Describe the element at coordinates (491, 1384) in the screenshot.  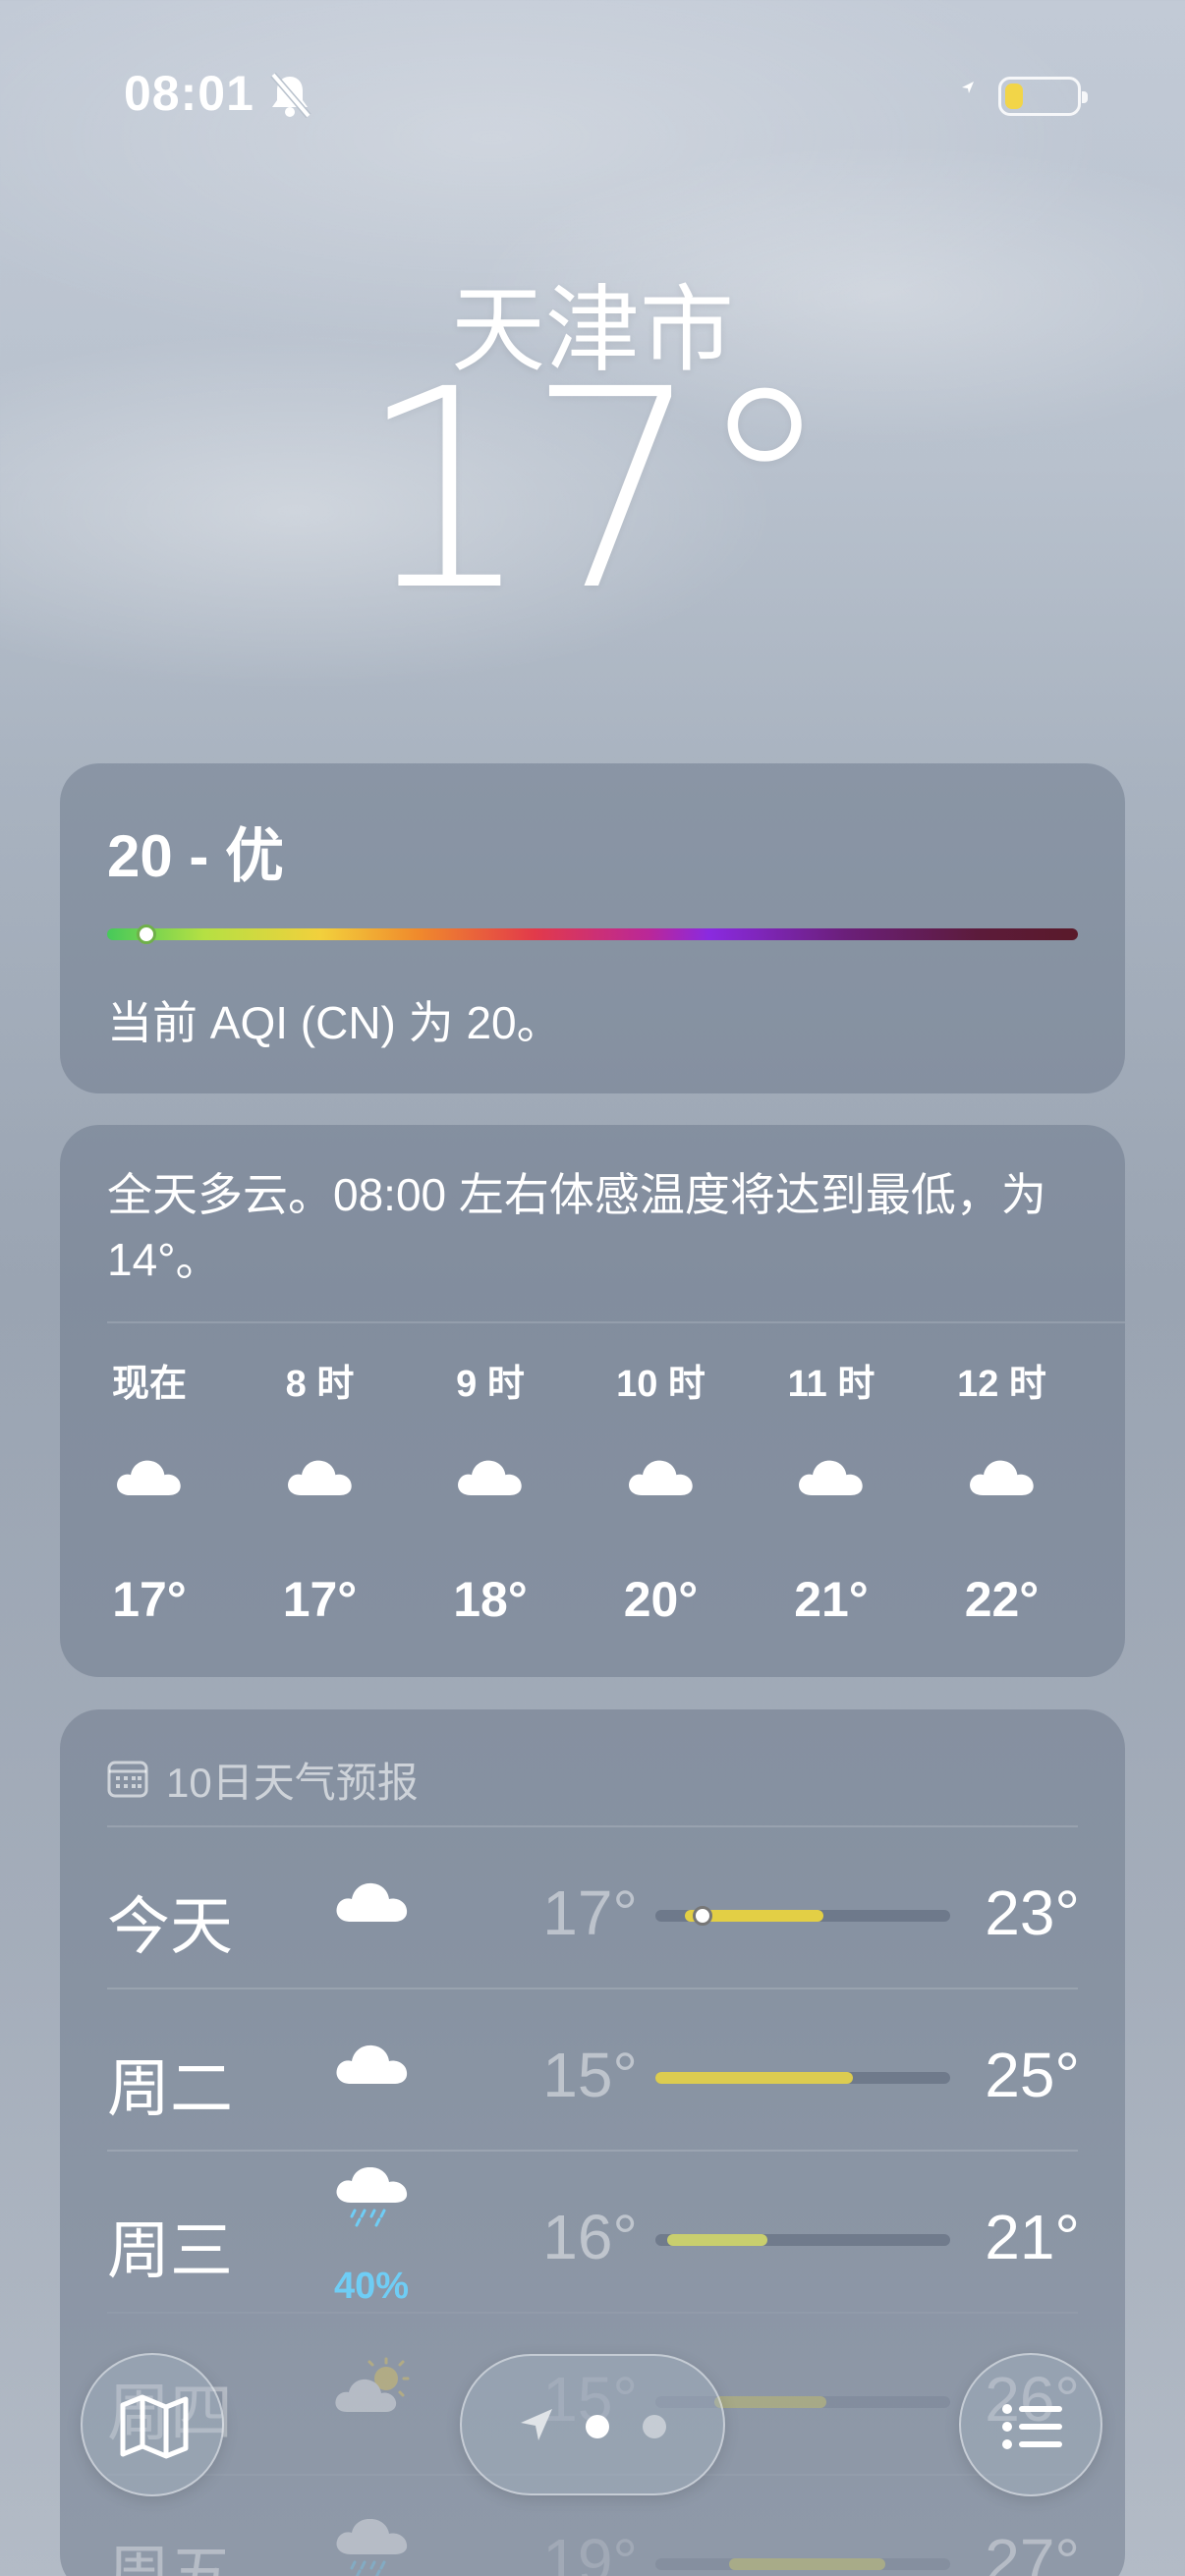
I see `hour-label: 9 时` at that location.